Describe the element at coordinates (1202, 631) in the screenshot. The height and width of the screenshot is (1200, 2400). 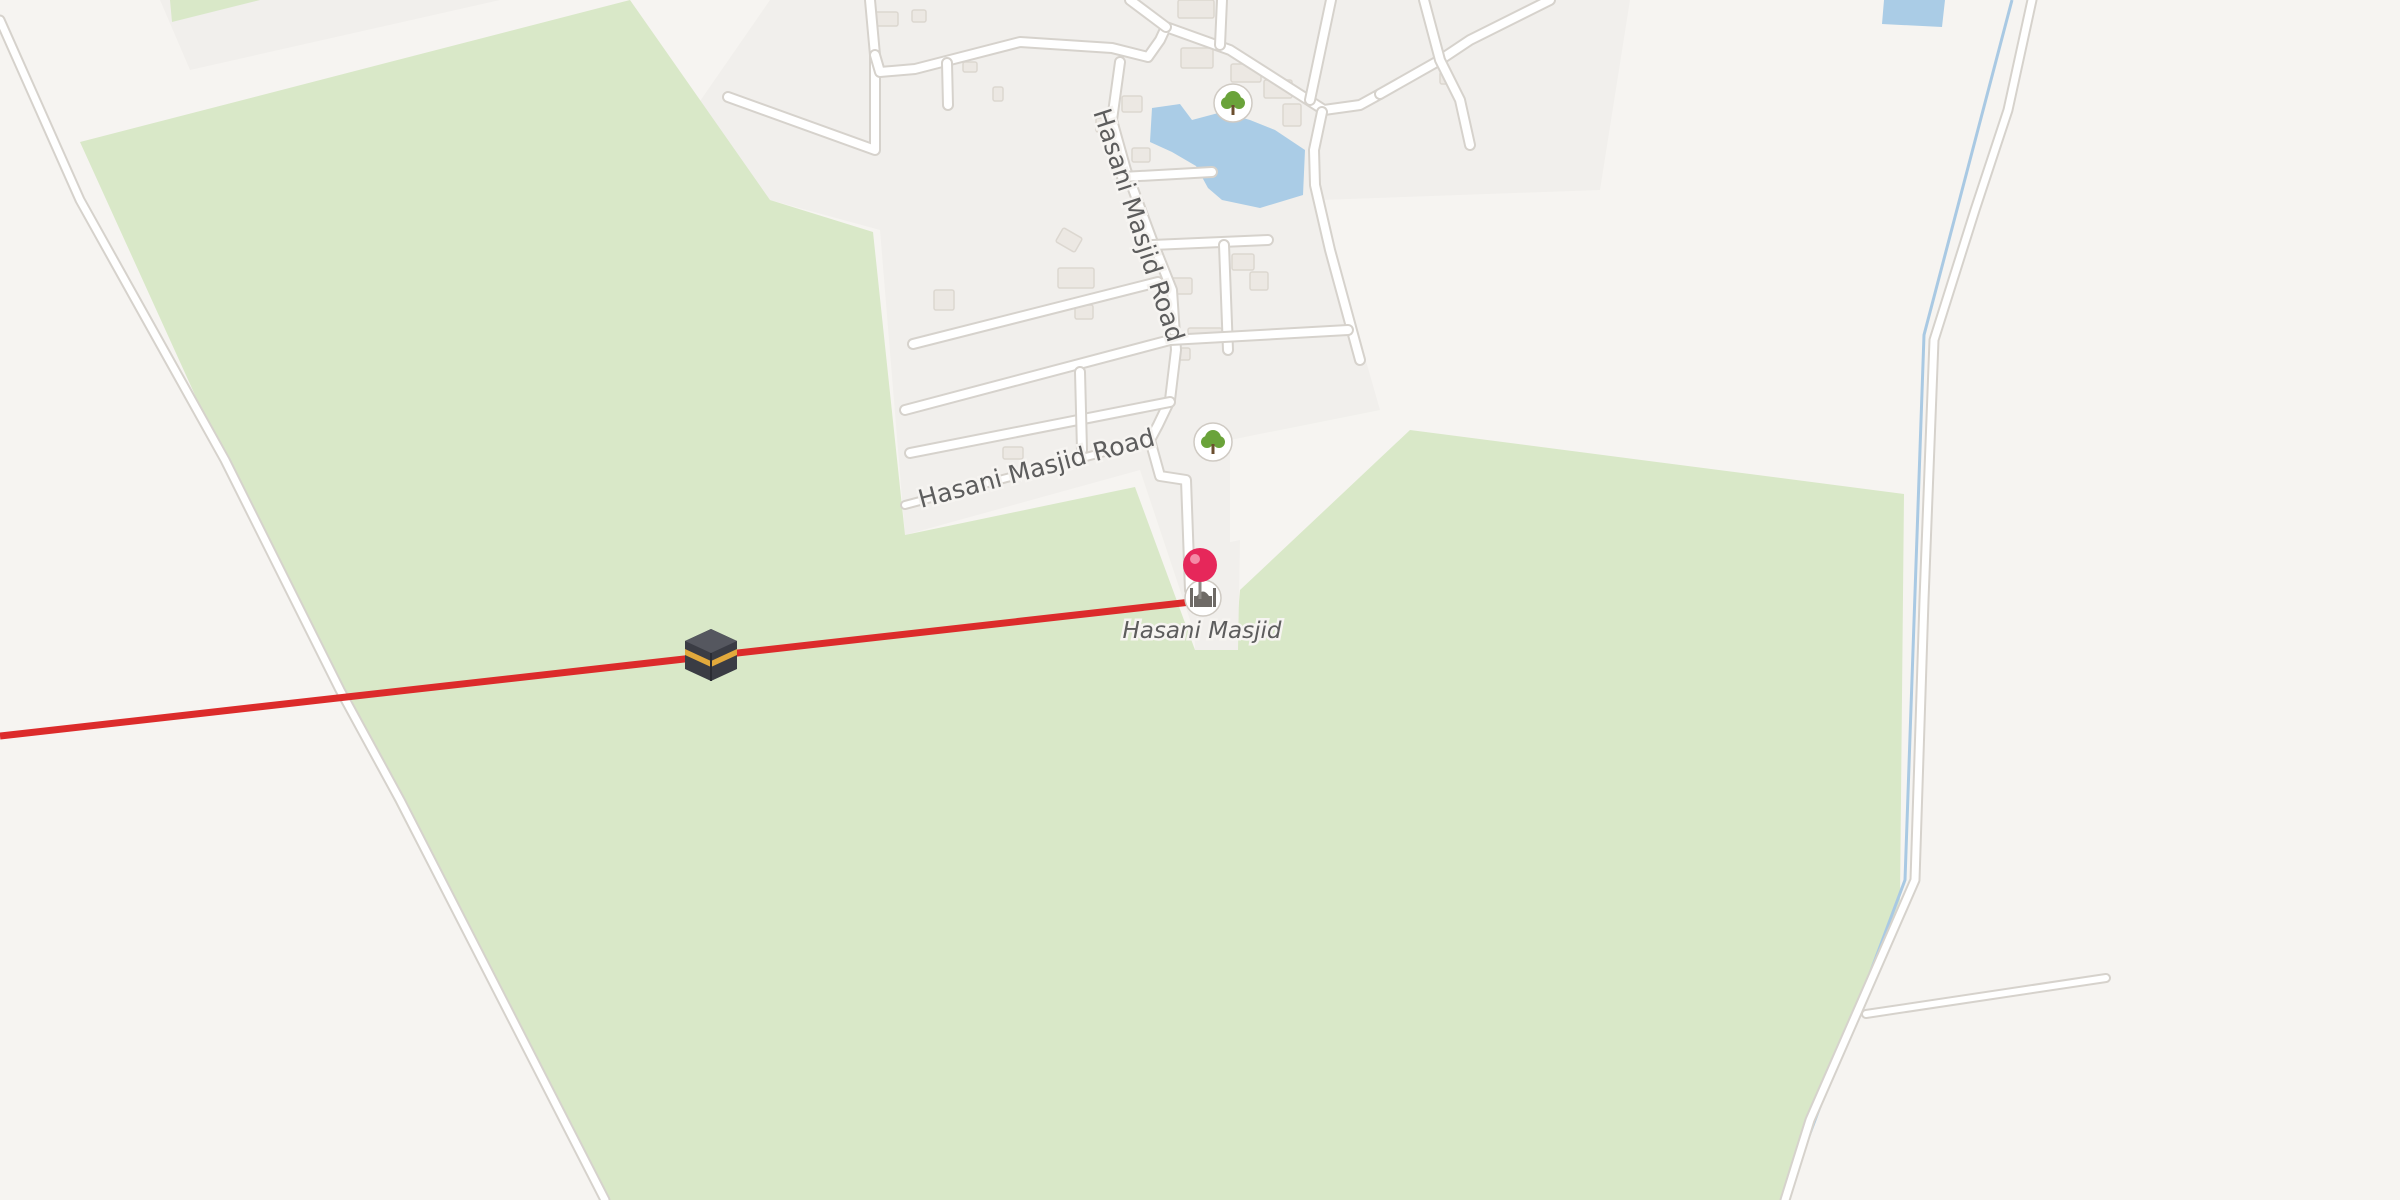
I see `poi-label: Hasani Masjid` at that location.